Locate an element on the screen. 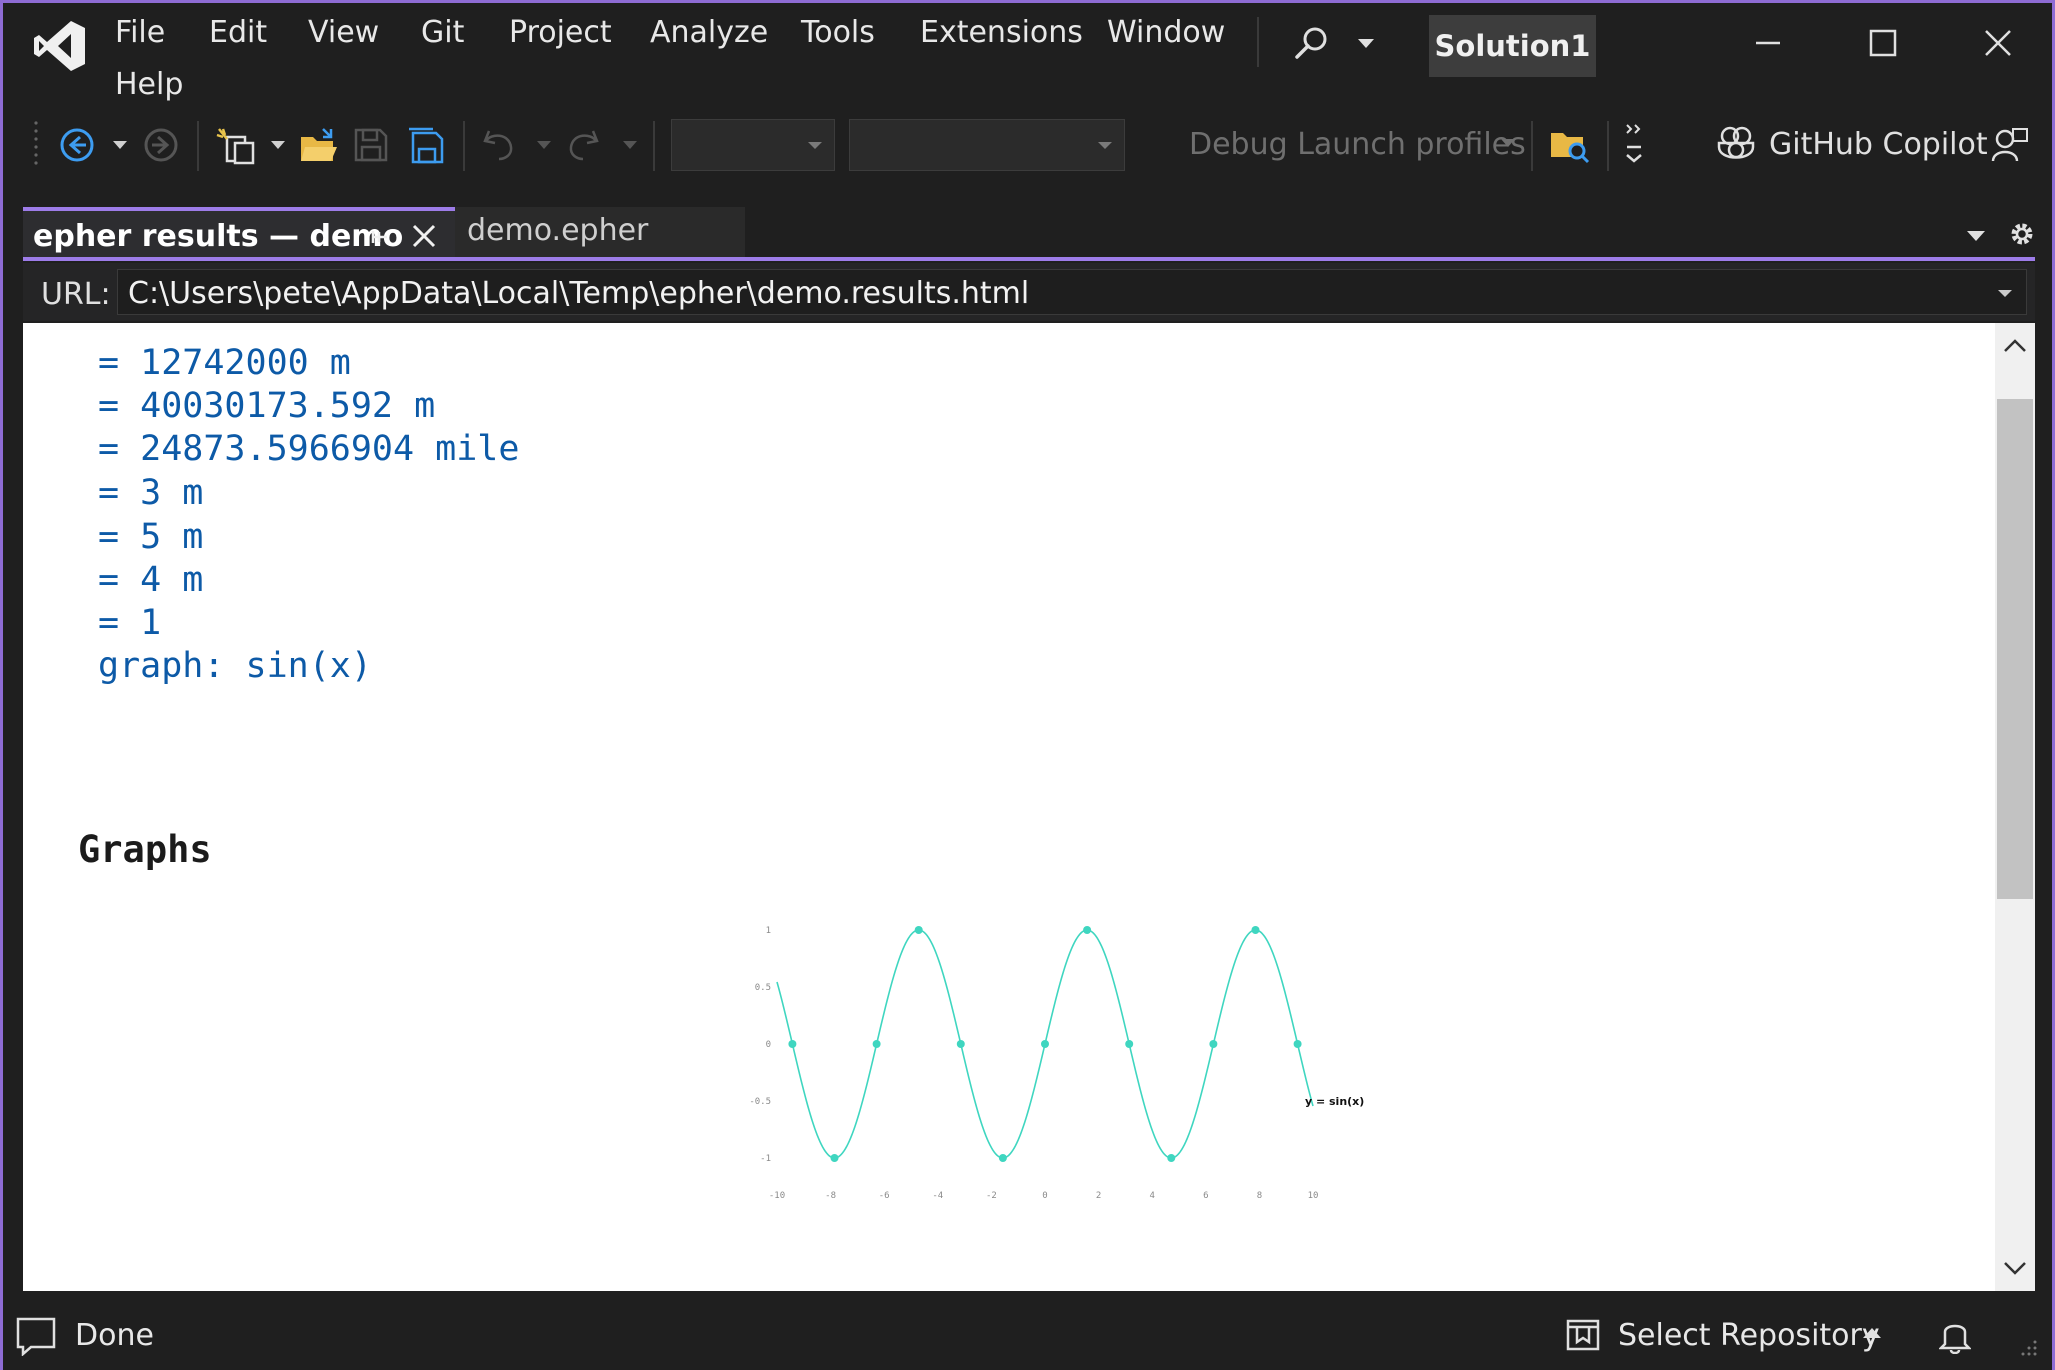  x-tick-label: 6 is located at coordinates (1205, 1196).